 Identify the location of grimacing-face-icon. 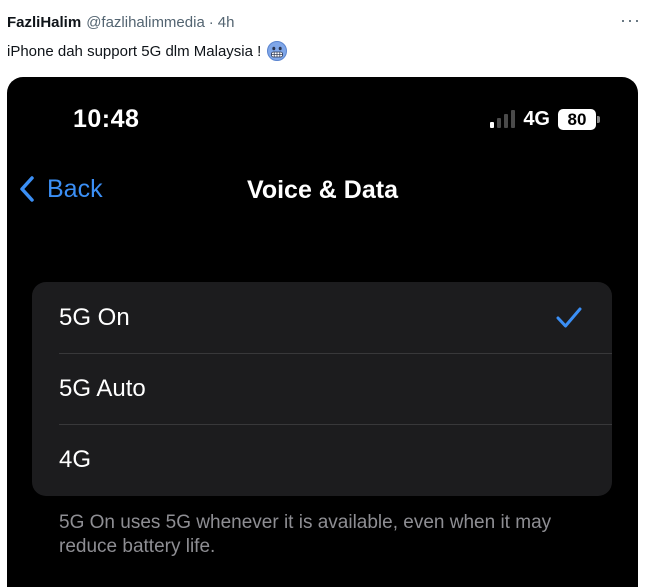
(277, 51).